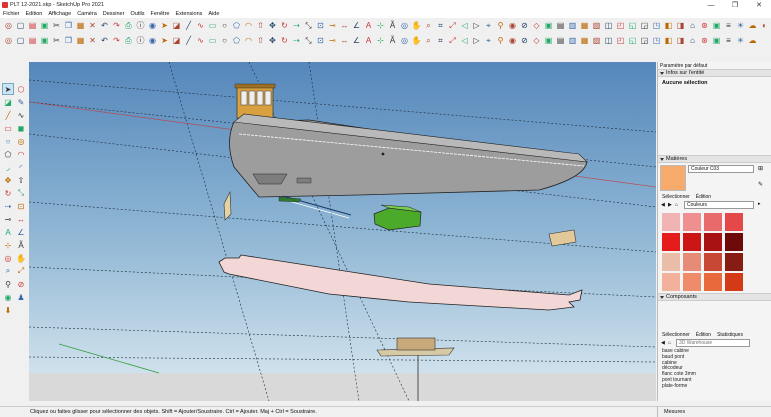 The height and width of the screenshot is (417, 771). I want to click on left-tool-7-icon: ◼, so click(21, 128).